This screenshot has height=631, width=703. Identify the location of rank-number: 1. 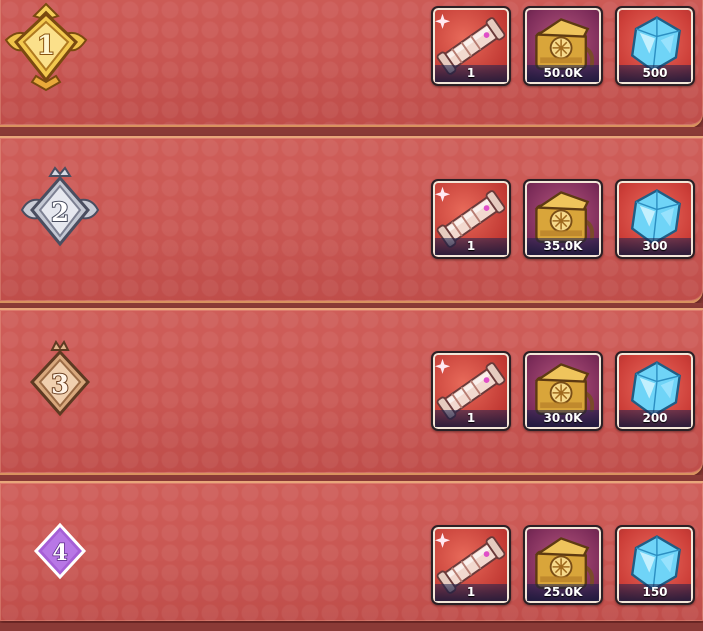
(46, 46).